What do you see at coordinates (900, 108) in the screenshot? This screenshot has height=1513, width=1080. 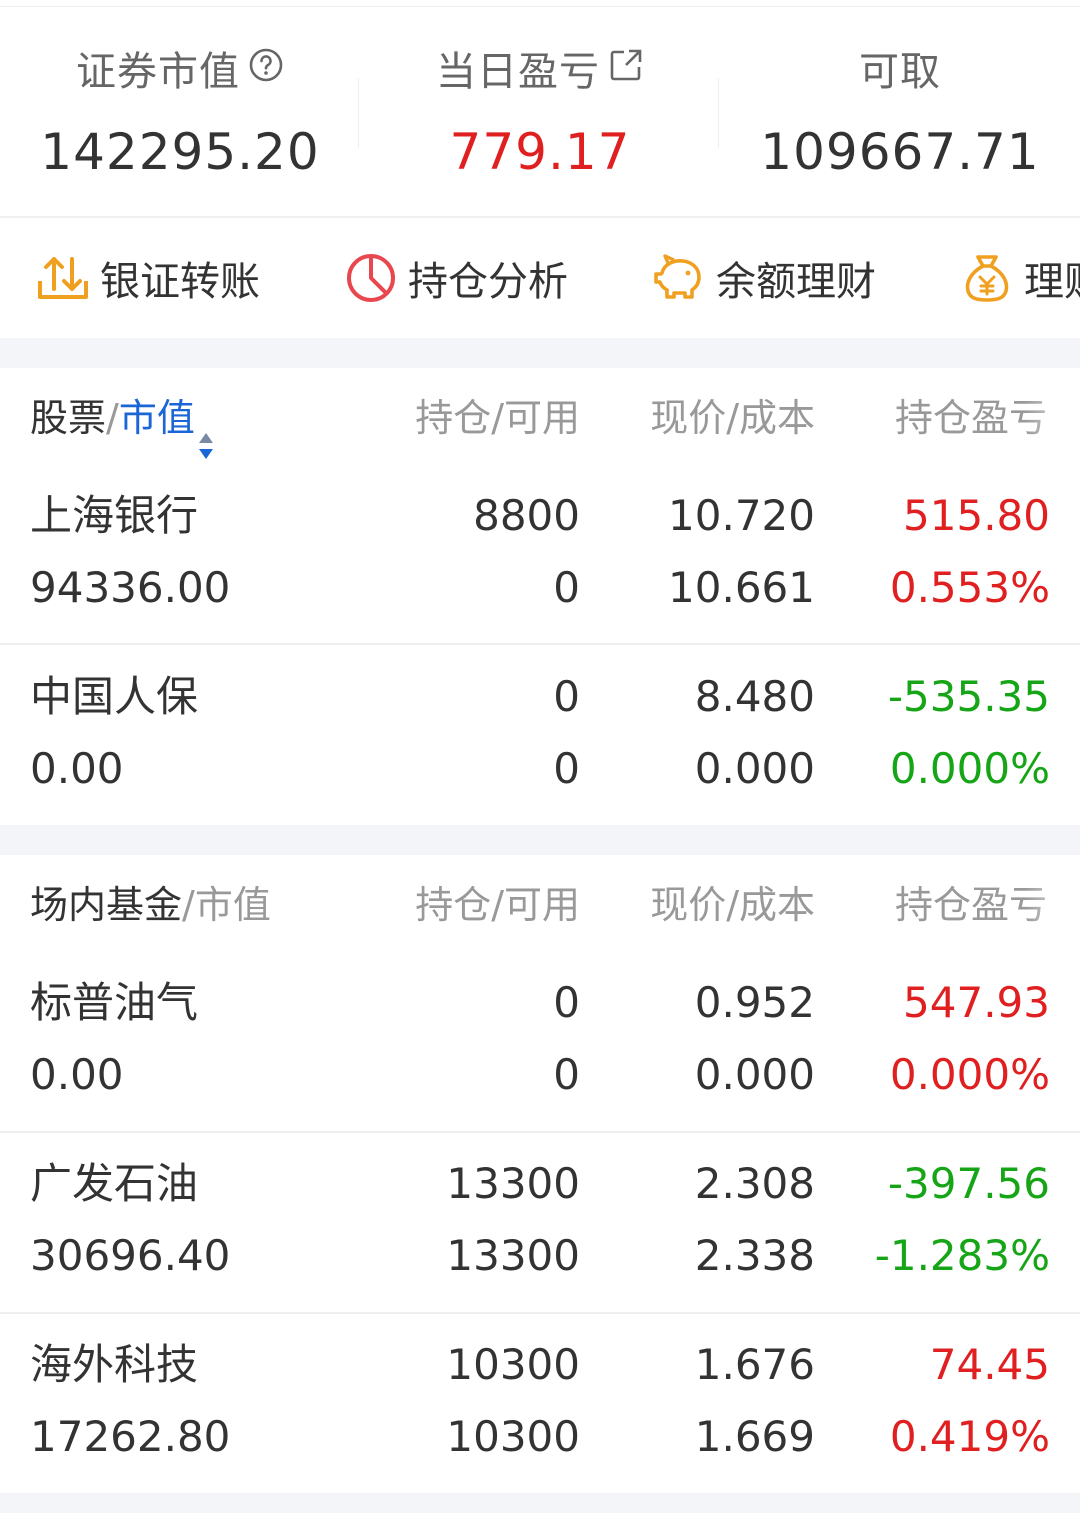 I see `withdrawable-card: 可取 109667.71` at bounding box center [900, 108].